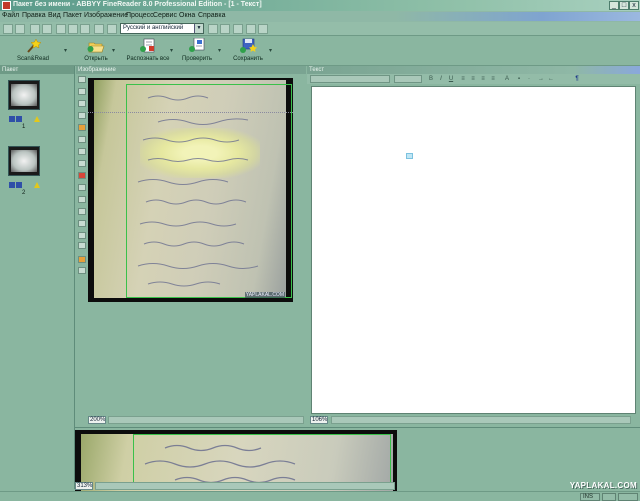  I want to click on scan-small-icon, so click(225, 29).